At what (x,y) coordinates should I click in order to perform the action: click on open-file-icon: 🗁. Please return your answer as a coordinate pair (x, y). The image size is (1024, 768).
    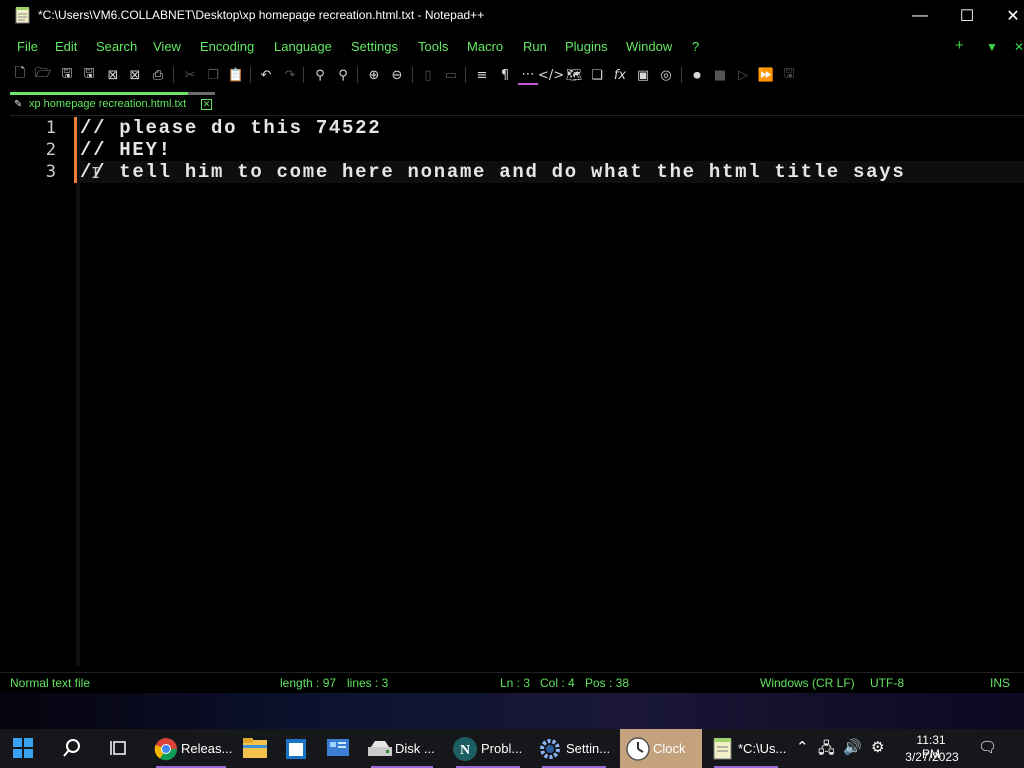
    Looking at the image, I should click on (43, 75).